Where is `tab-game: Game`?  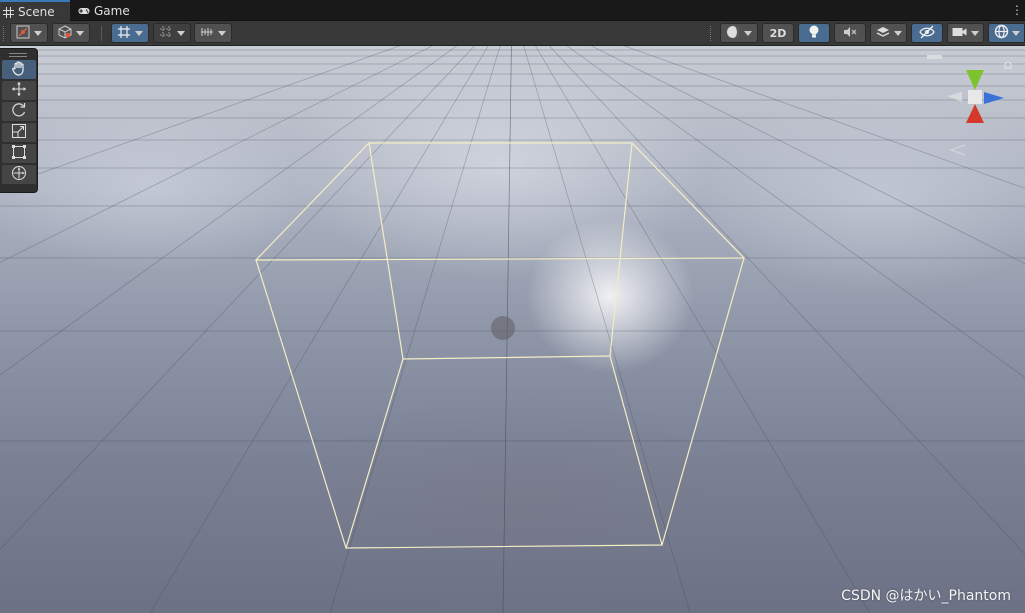 tab-game: Game is located at coordinates (107, 10).